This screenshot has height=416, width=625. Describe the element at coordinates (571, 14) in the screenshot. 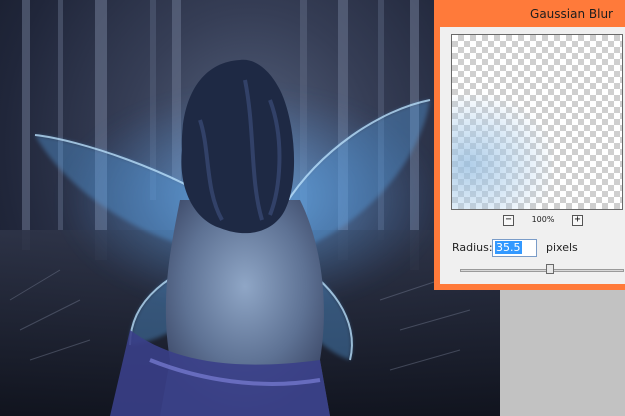

I see `dialog-title: Gaussian Blur` at that location.